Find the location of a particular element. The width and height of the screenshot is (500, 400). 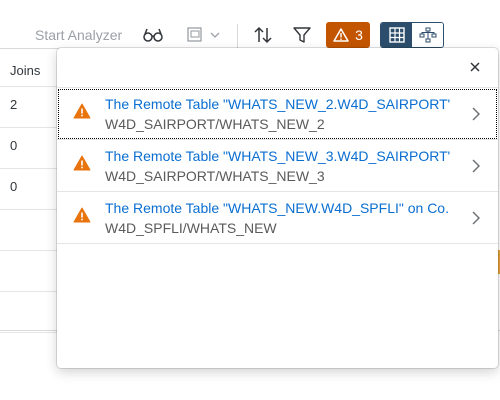

table-cell: 2 is located at coordinates (30, 107).